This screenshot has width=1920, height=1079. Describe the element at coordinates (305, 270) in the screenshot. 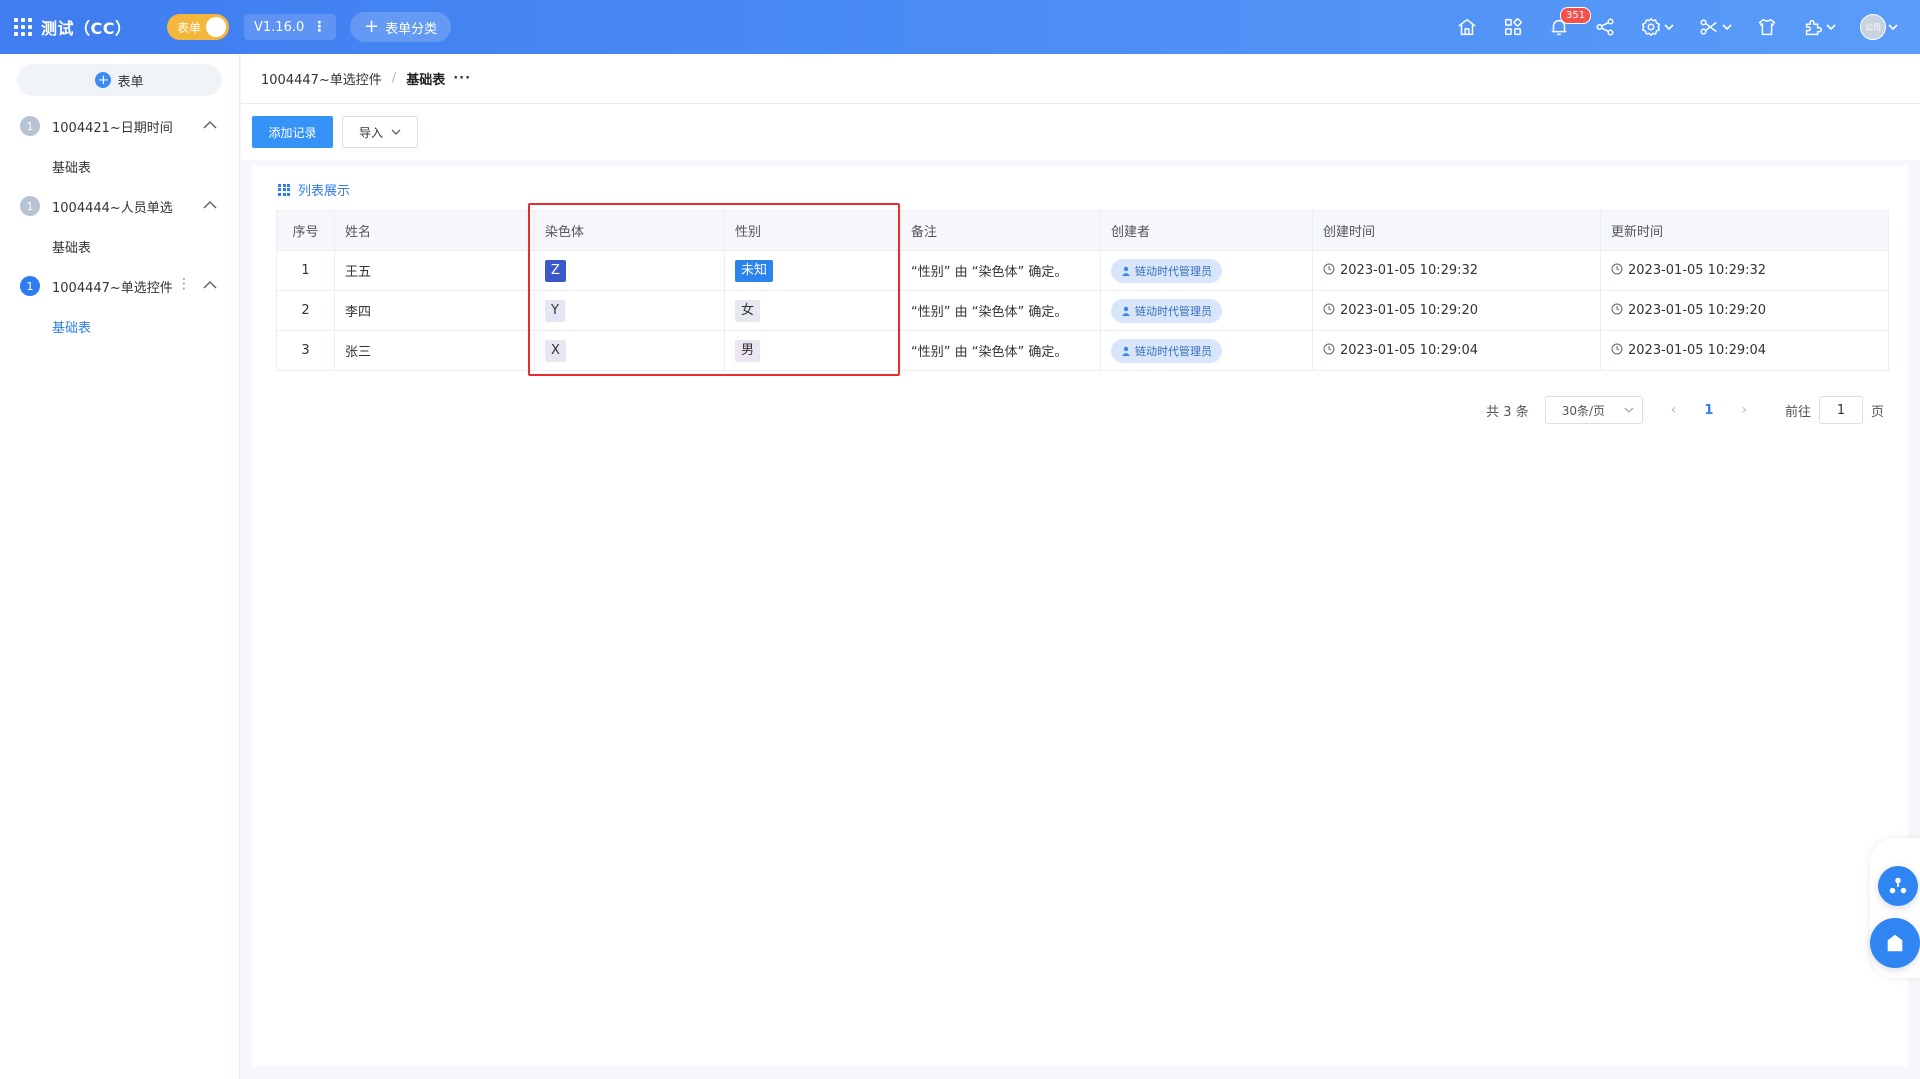

I see `cell-index: 1` at that location.